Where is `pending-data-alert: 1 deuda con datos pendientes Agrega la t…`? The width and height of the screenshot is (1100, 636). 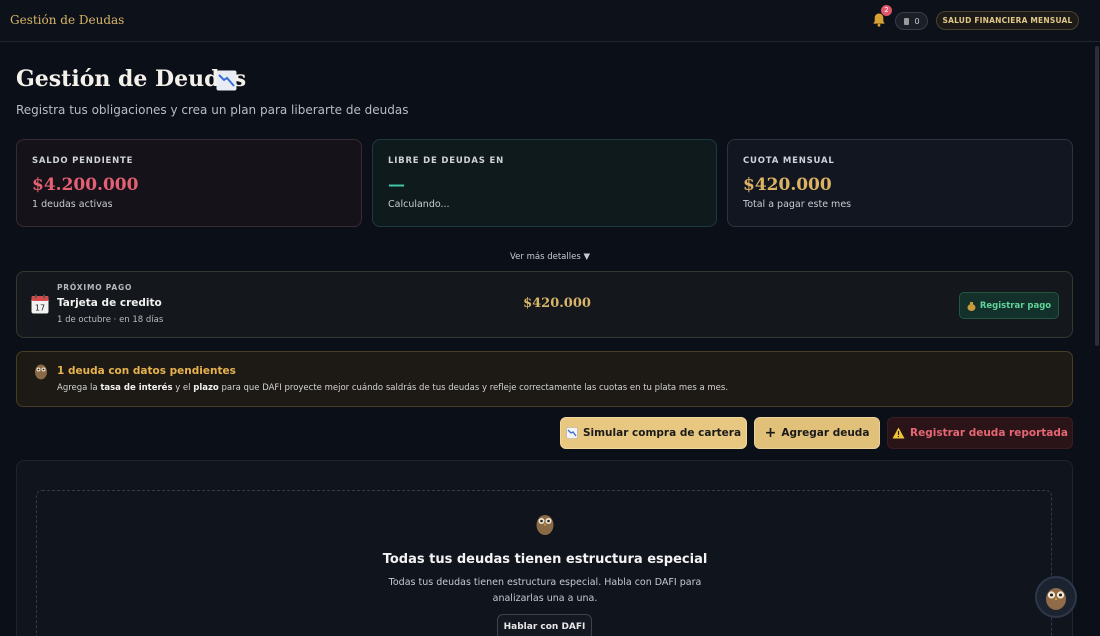 pending-data-alert: 1 deuda con datos pendientes Agrega la t… is located at coordinates (544, 379).